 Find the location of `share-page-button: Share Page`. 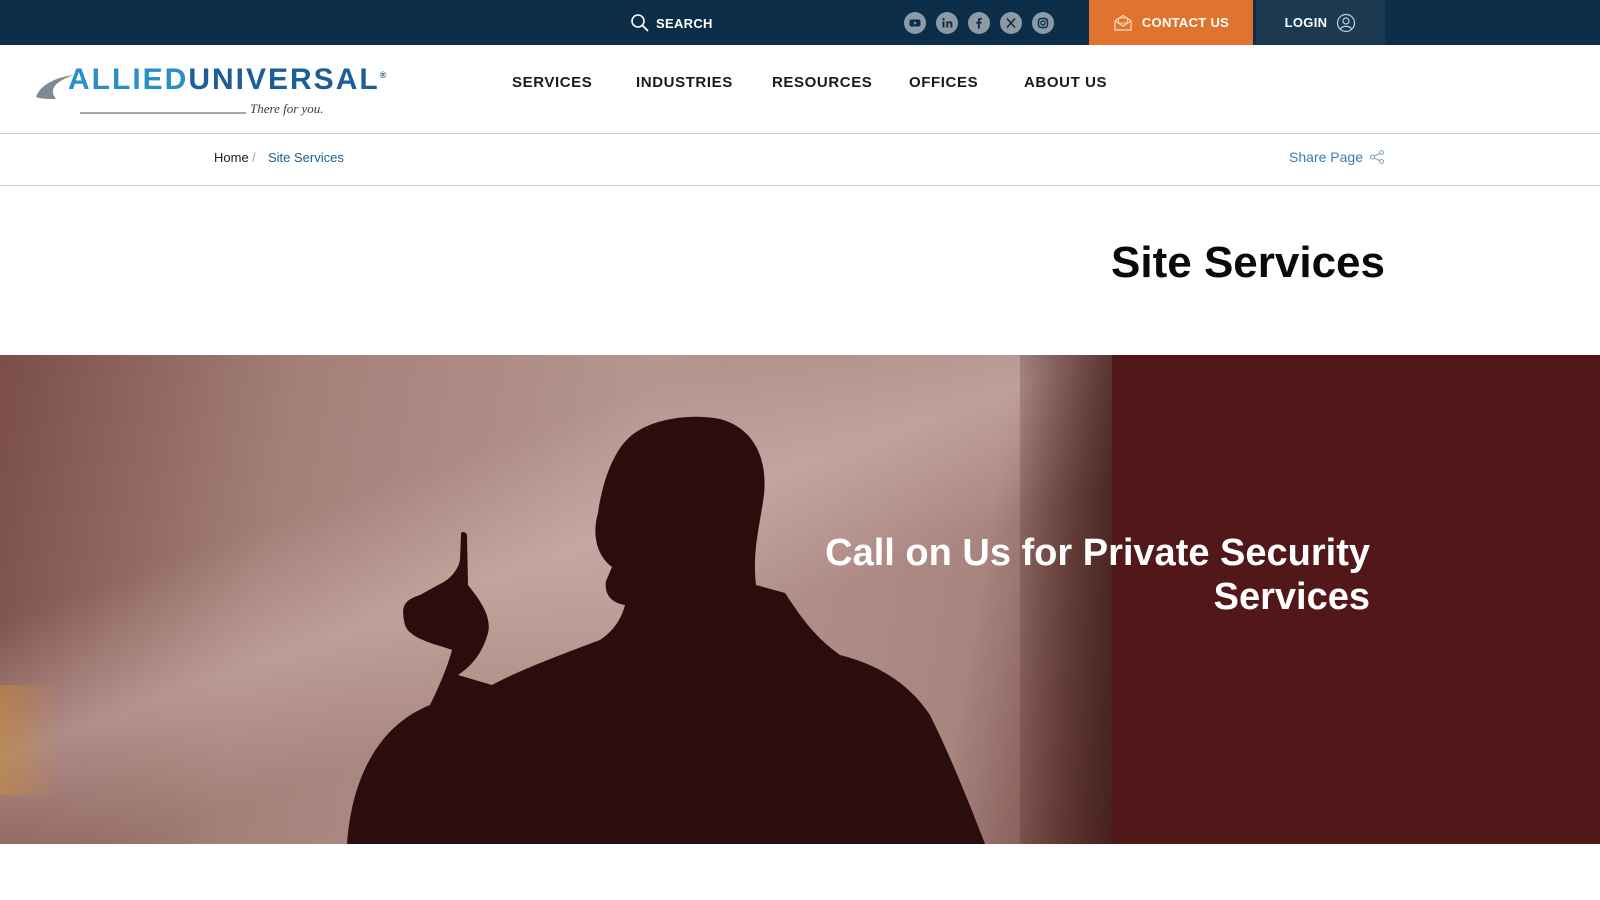

share-page-button: Share Page is located at coordinates (1337, 157).